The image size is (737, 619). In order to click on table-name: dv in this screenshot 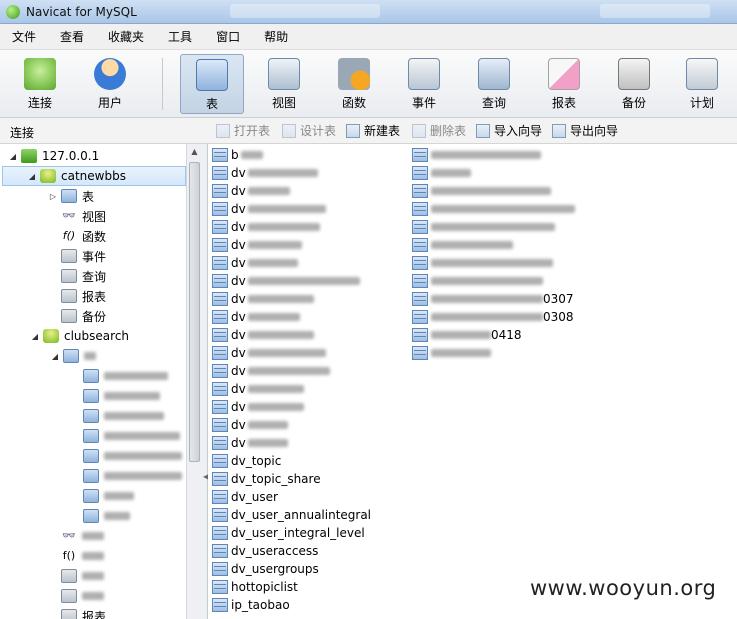, I will do `click(238, 335)`.